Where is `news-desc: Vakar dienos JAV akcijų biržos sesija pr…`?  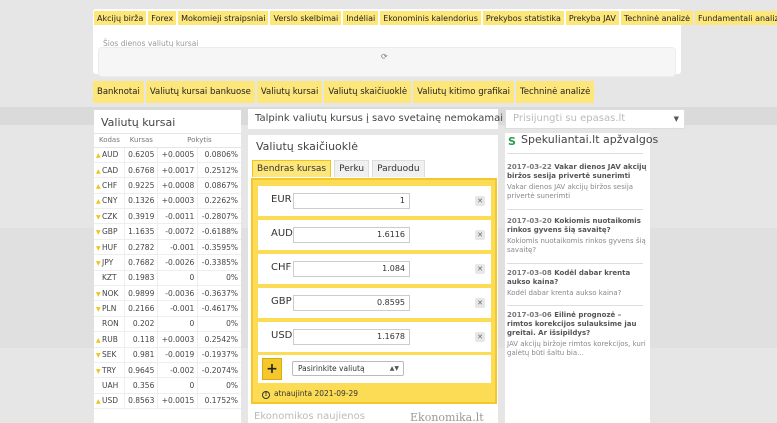 news-desc: Vakar dienos JAV akcijų biržos sesija pr… is located at coordinates (570, 191).